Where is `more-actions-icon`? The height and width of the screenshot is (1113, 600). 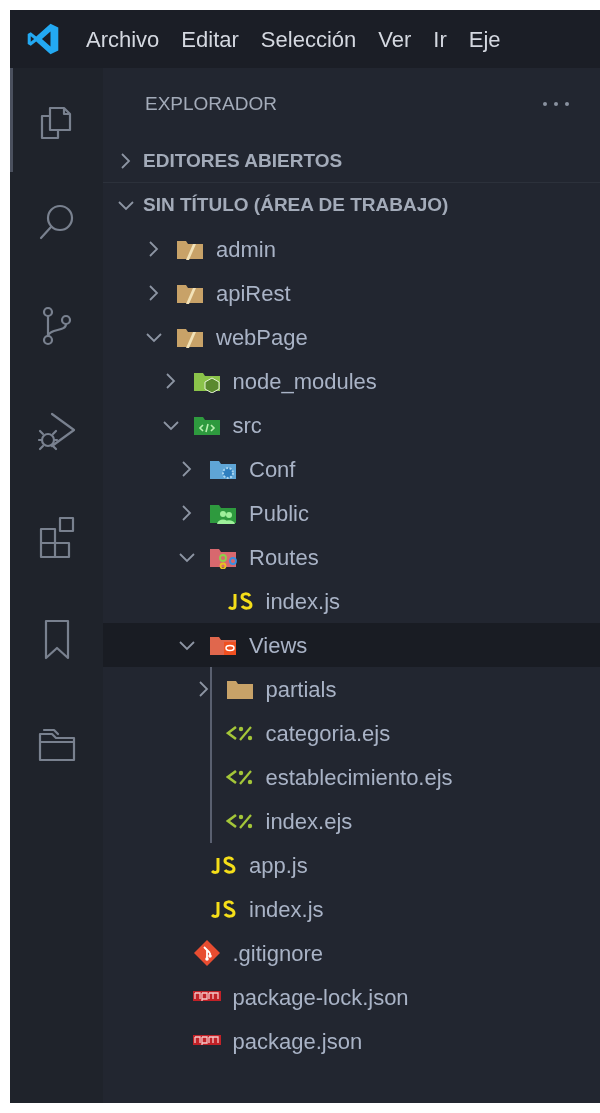
more-actions-icon is located at coordinates (556, 104).